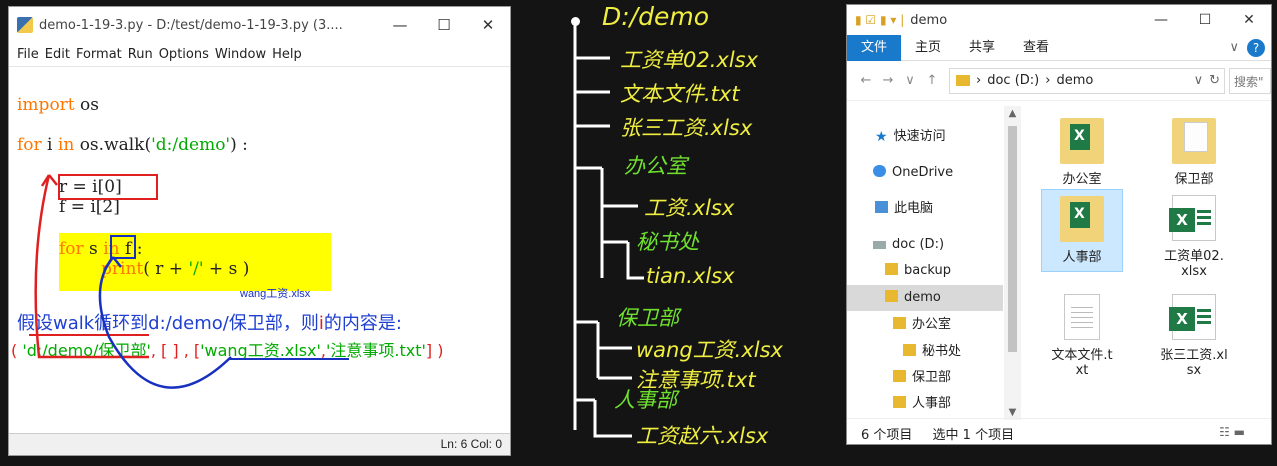  Describe the element at coordinates (99, 54) in the screenshot. I see `menu-format: Format` at that location.